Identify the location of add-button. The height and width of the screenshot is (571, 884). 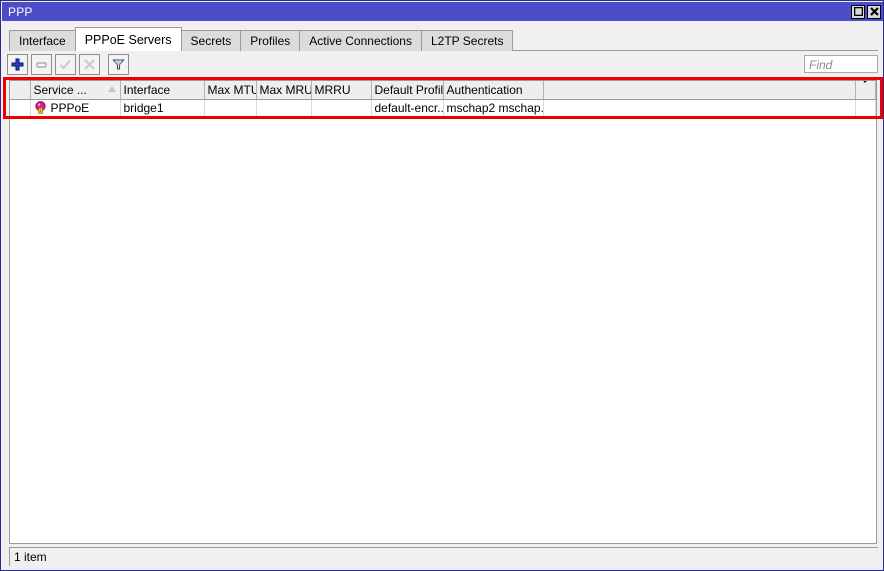
(17, 64).